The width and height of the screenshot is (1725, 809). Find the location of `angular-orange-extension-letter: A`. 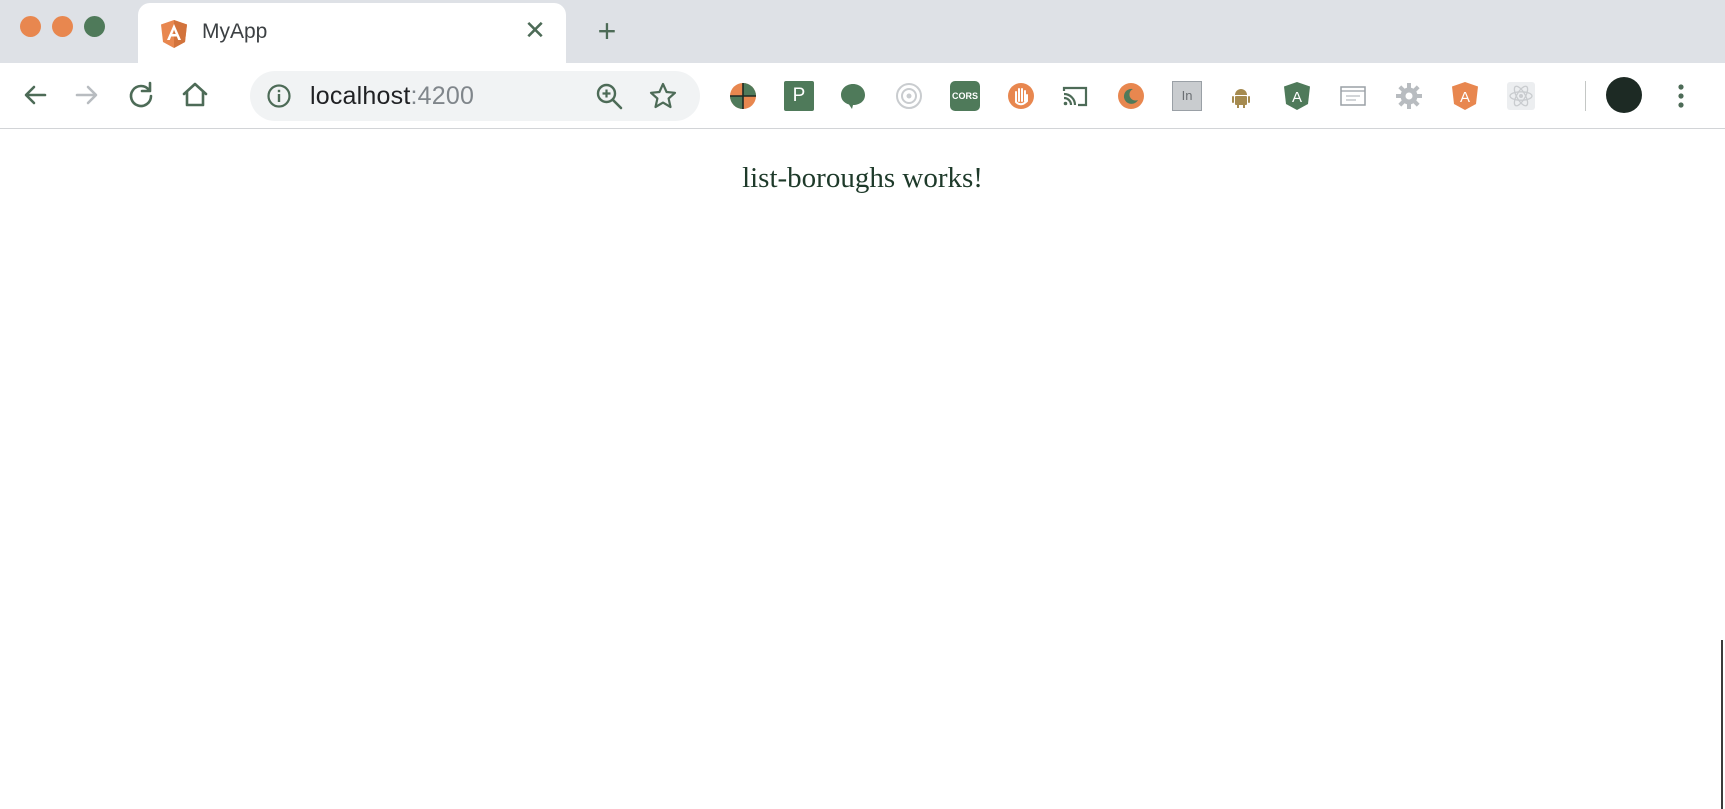

angular-orange-extension-letter: A is located at coordinates (1465, 97).